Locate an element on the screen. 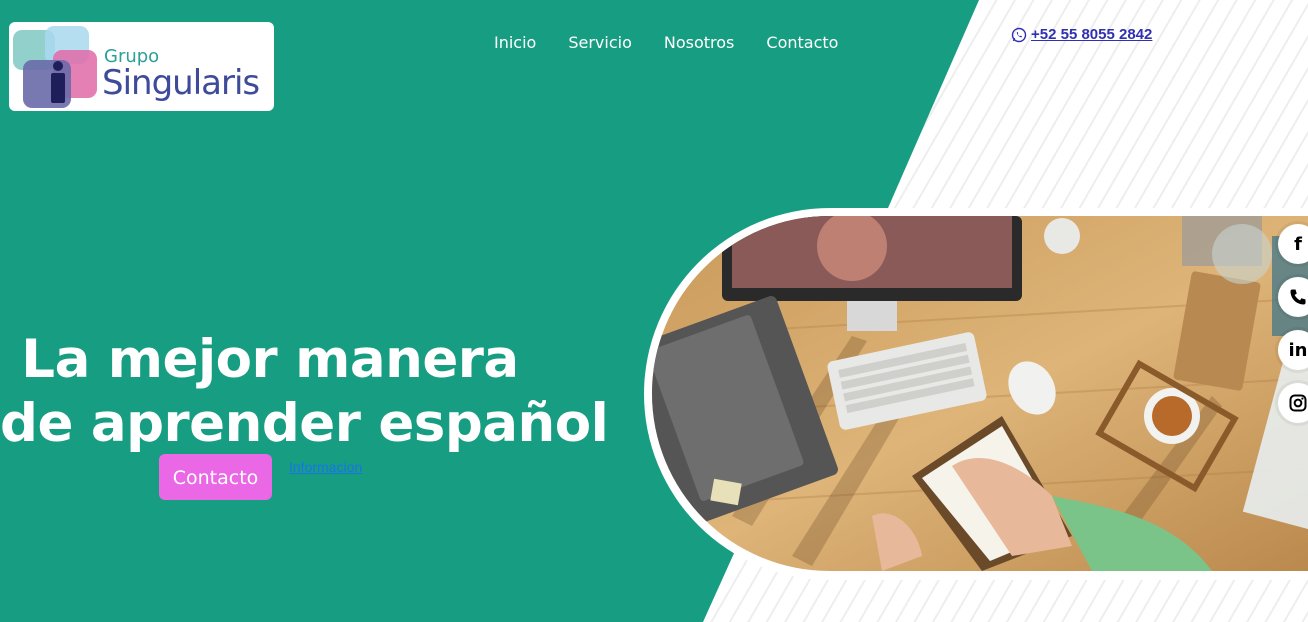 The height and width of the screenshot is (622, 1308). instagram-icon is located at coordinates (1297, 403).